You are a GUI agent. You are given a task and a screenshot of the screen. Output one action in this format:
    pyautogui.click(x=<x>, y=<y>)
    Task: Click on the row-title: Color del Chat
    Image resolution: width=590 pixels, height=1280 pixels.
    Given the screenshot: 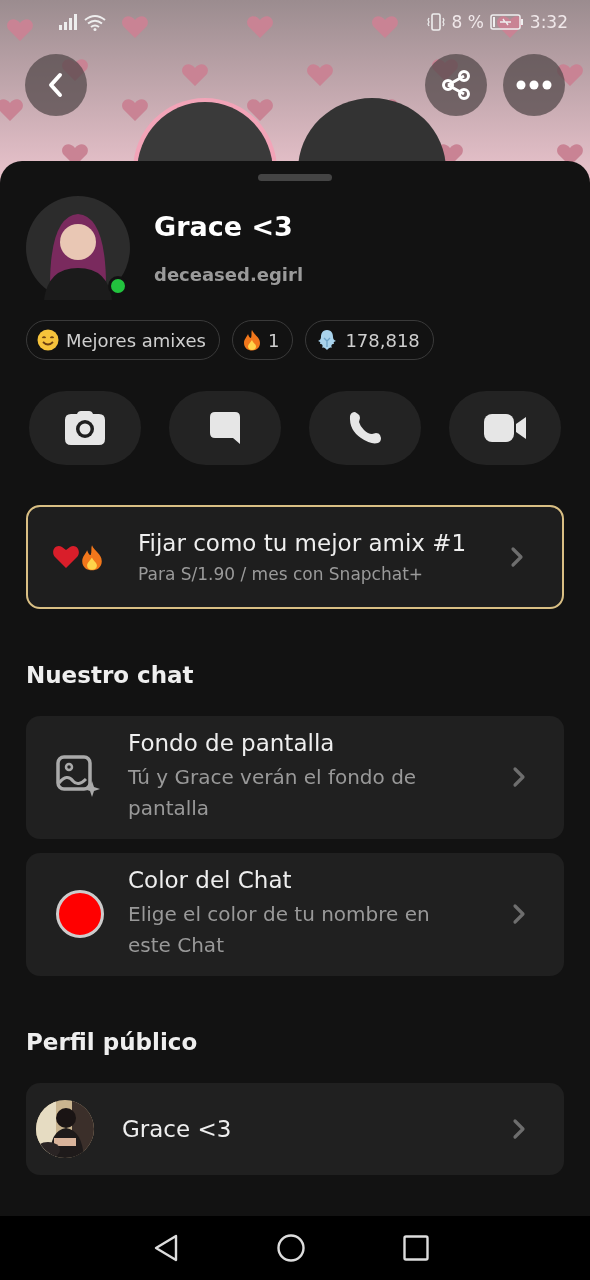 What is the action you would take?
    pyautogui.click(x=210, y=880)
    